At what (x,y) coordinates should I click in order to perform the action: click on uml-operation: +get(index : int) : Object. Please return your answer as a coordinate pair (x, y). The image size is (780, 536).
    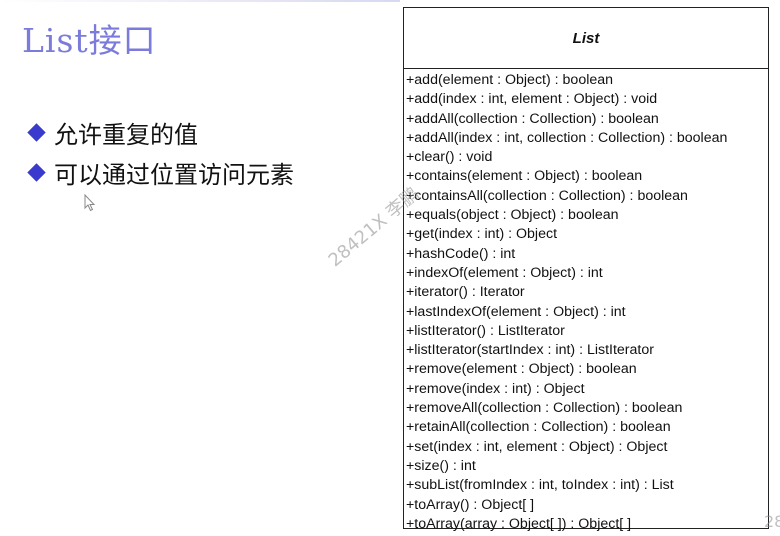
    Looking at the image, I should click on (482, 234).